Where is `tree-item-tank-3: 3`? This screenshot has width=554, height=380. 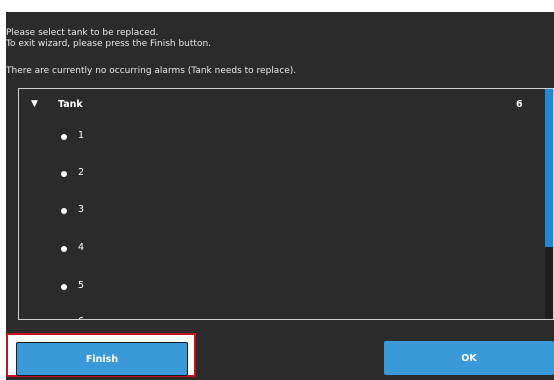 tree-item-tank-3: 3 is located at coordinates (286, 213).